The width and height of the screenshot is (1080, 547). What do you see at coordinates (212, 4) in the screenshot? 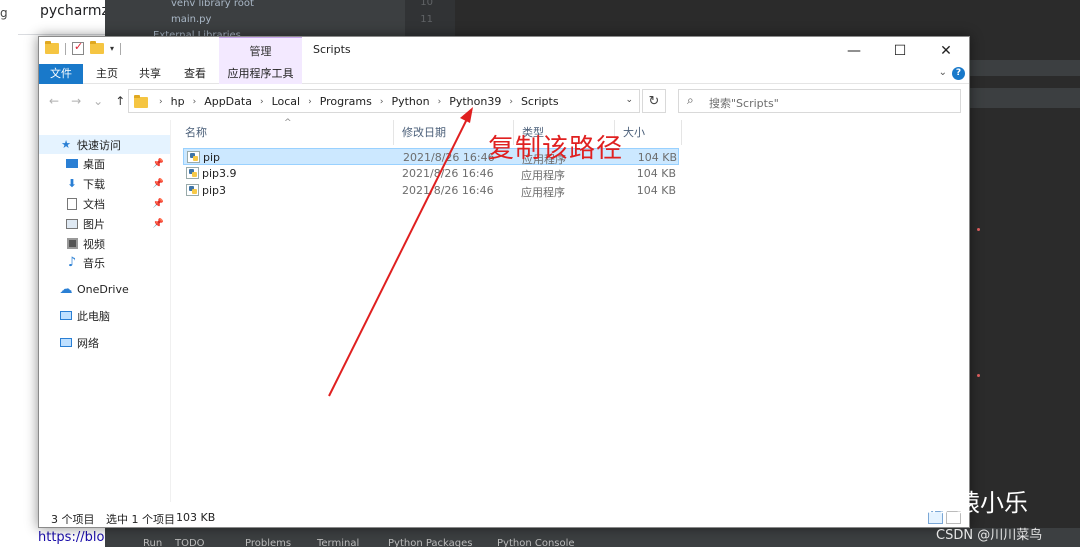
I see `tree-row-venv: venv library root` at bounding box center [212, 4].